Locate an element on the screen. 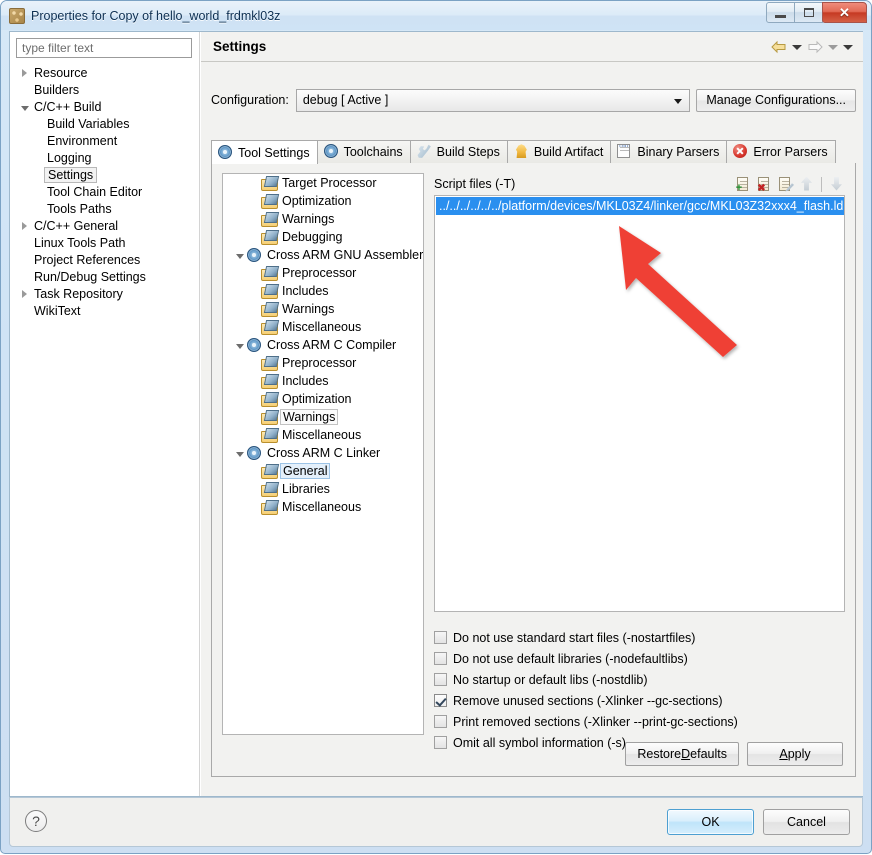 Image resolution: width=872 pixels, height=855 pixels. sidebar-item-tools-paths: Tools Paths is located at coordinates (105, 208).